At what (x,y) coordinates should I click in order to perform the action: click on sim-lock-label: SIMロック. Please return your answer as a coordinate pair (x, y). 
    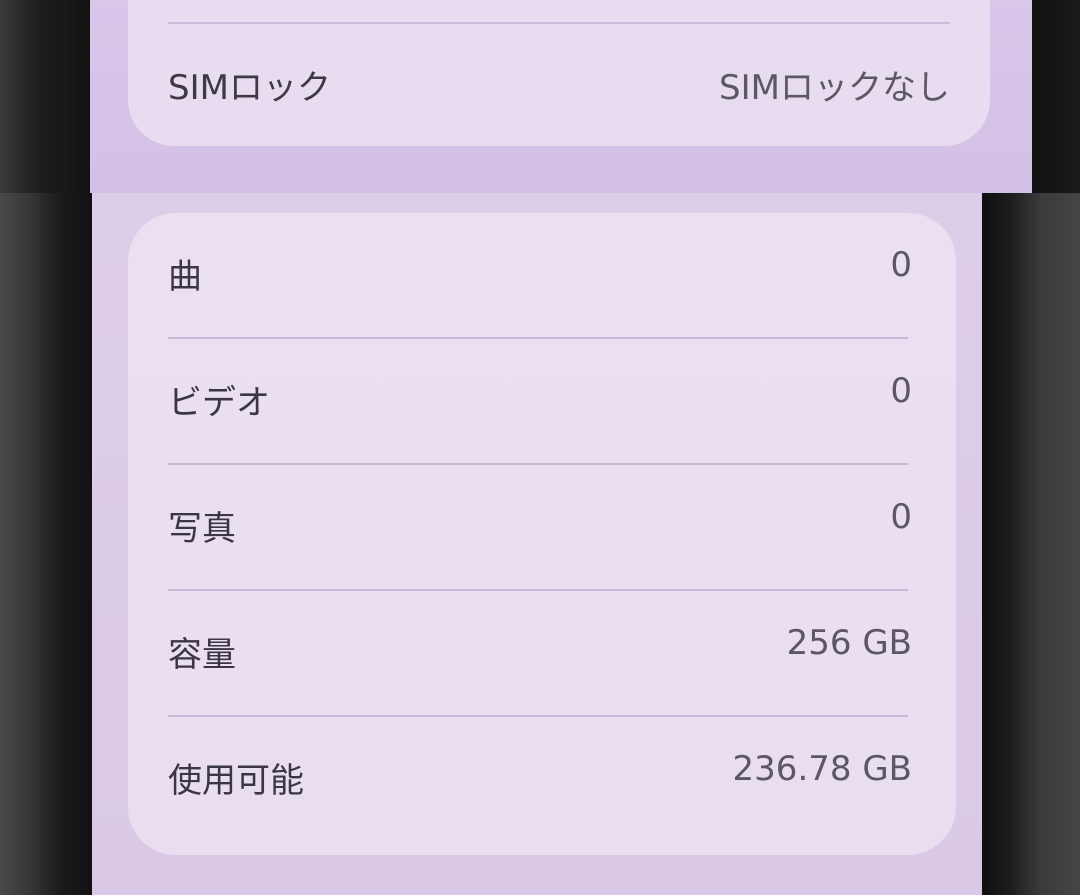
    Looking at the image, I should click on (249, 88).